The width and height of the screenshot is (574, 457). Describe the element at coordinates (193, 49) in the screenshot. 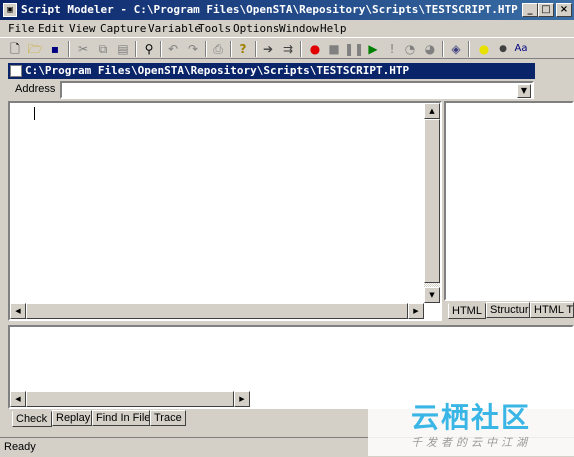

I see `redo-icon: ↷` at that location.